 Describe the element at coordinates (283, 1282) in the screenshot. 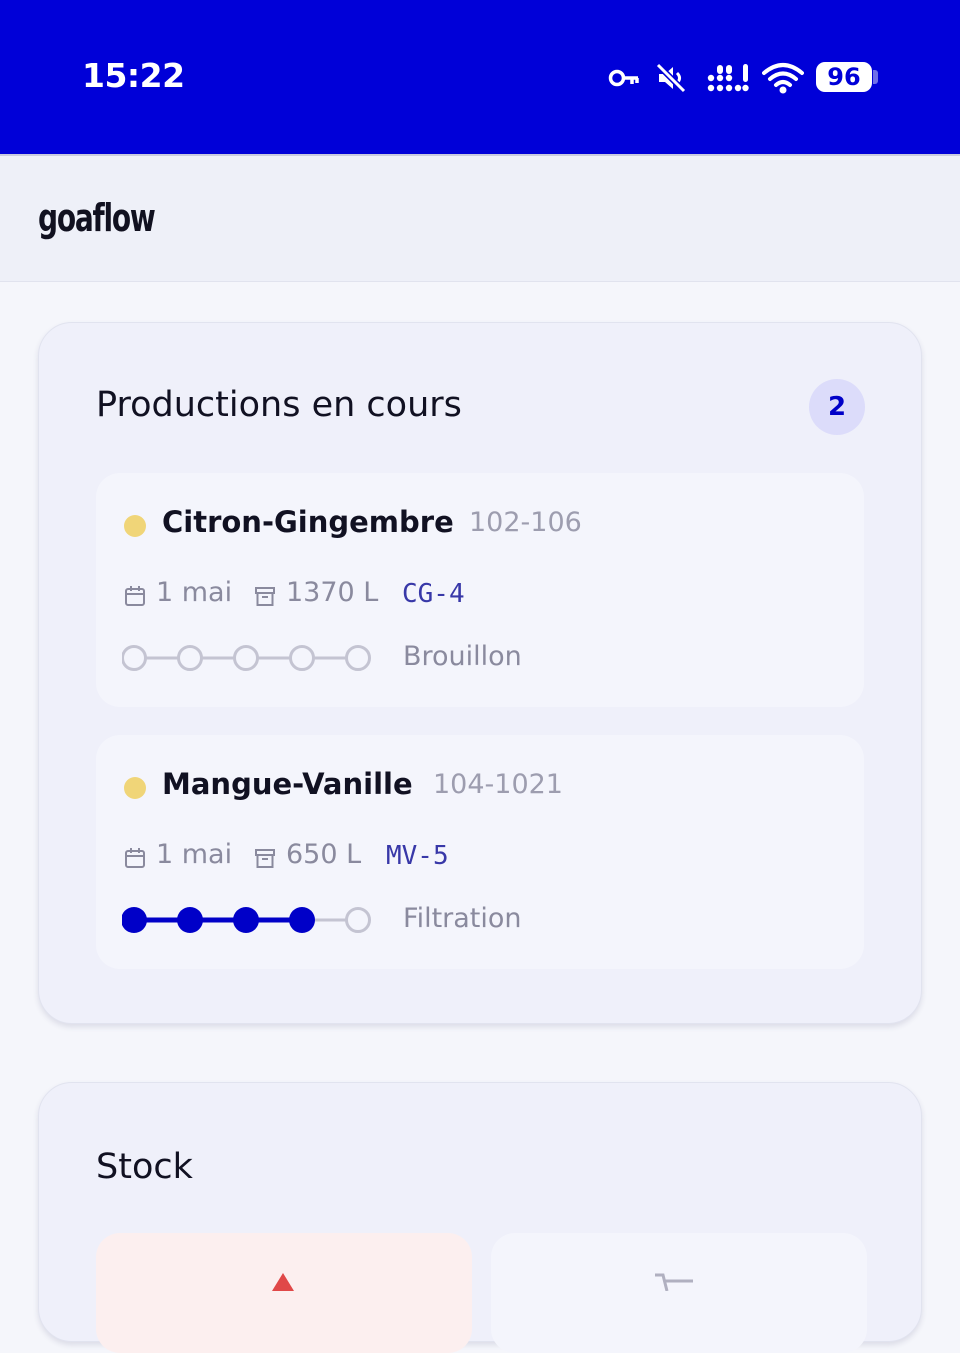

I see `warning-icon` at that location.